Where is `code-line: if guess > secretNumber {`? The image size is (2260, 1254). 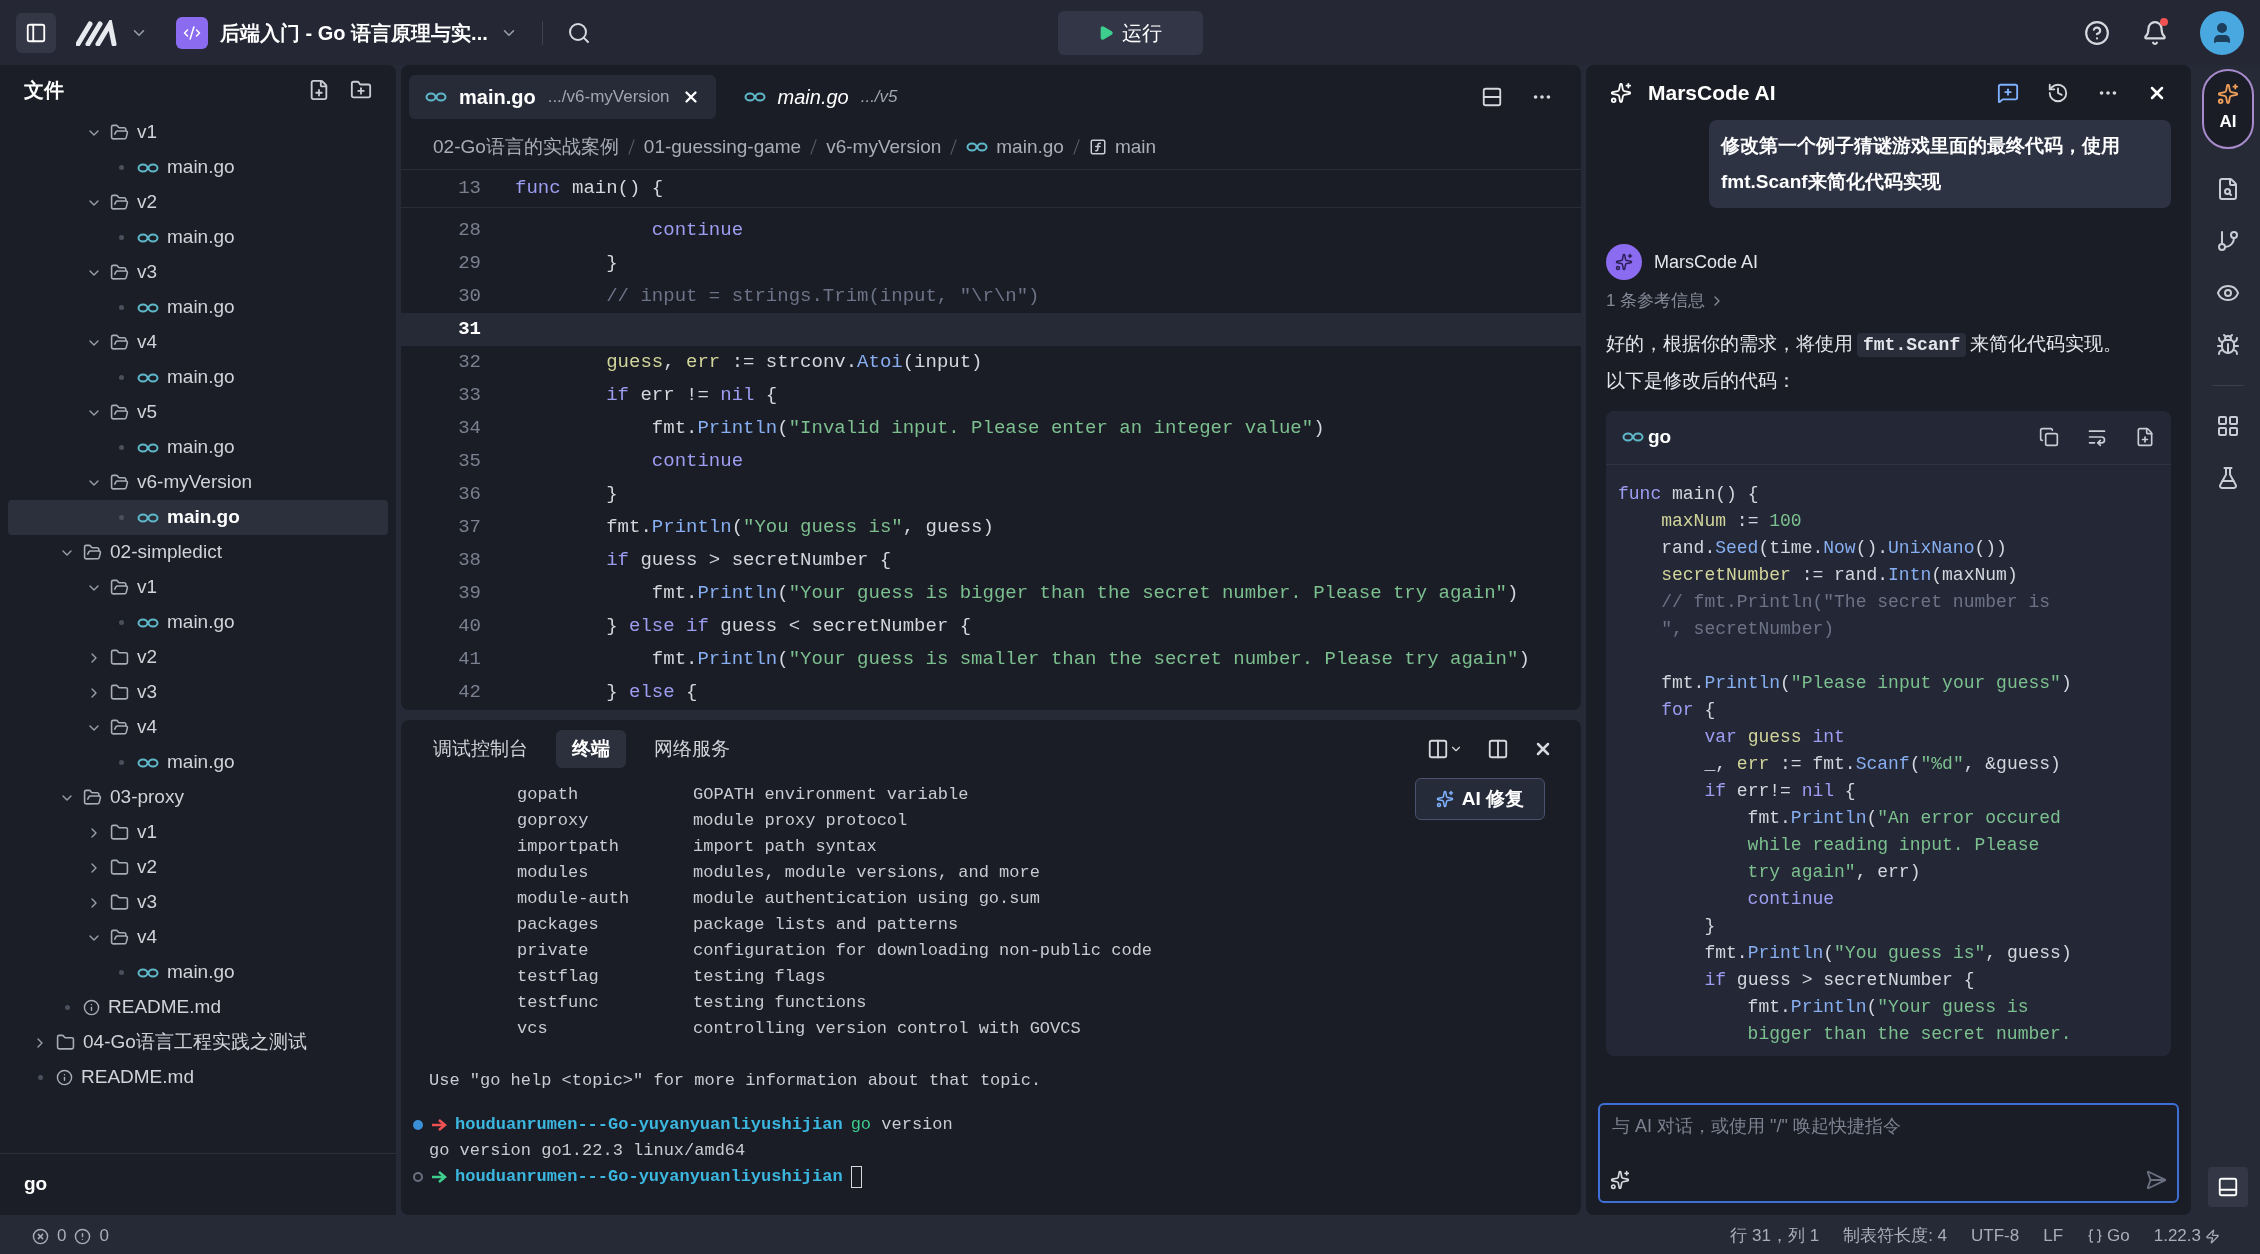
code-line: if guess > secretNumber { is located at coordinates (748, 561).